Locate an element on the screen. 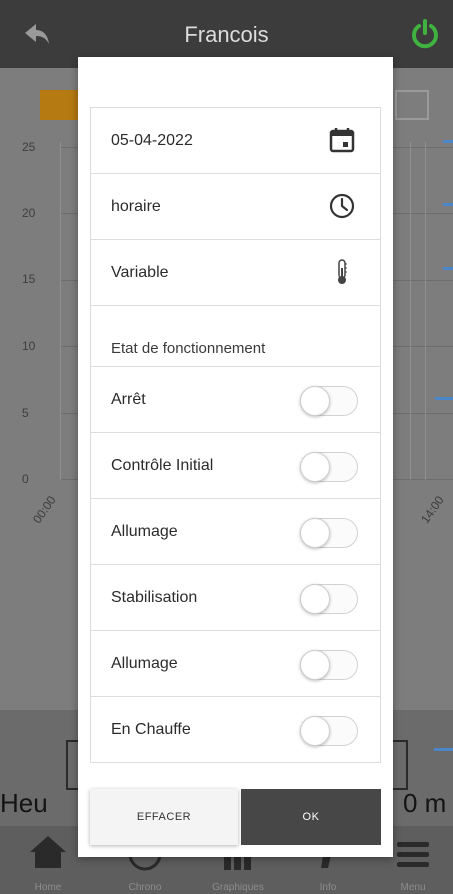  state-row-en-chauffe: En Chauffe is located at coordinates (235, 730).